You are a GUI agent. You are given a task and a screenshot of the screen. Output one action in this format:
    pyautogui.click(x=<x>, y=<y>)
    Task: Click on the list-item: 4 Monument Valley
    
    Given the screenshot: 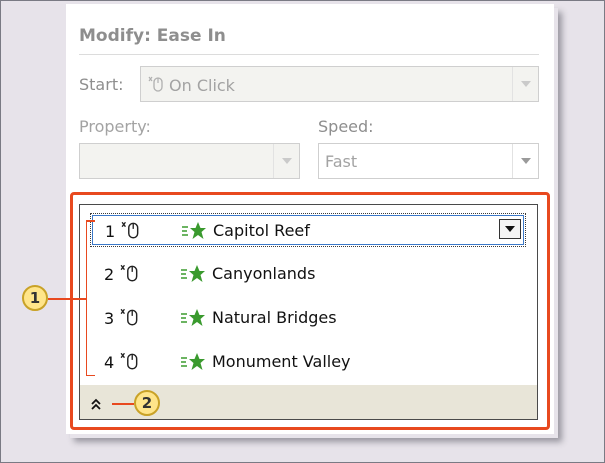 What is the action you would take?
    pyautogui.click(x=308, y=362)
    